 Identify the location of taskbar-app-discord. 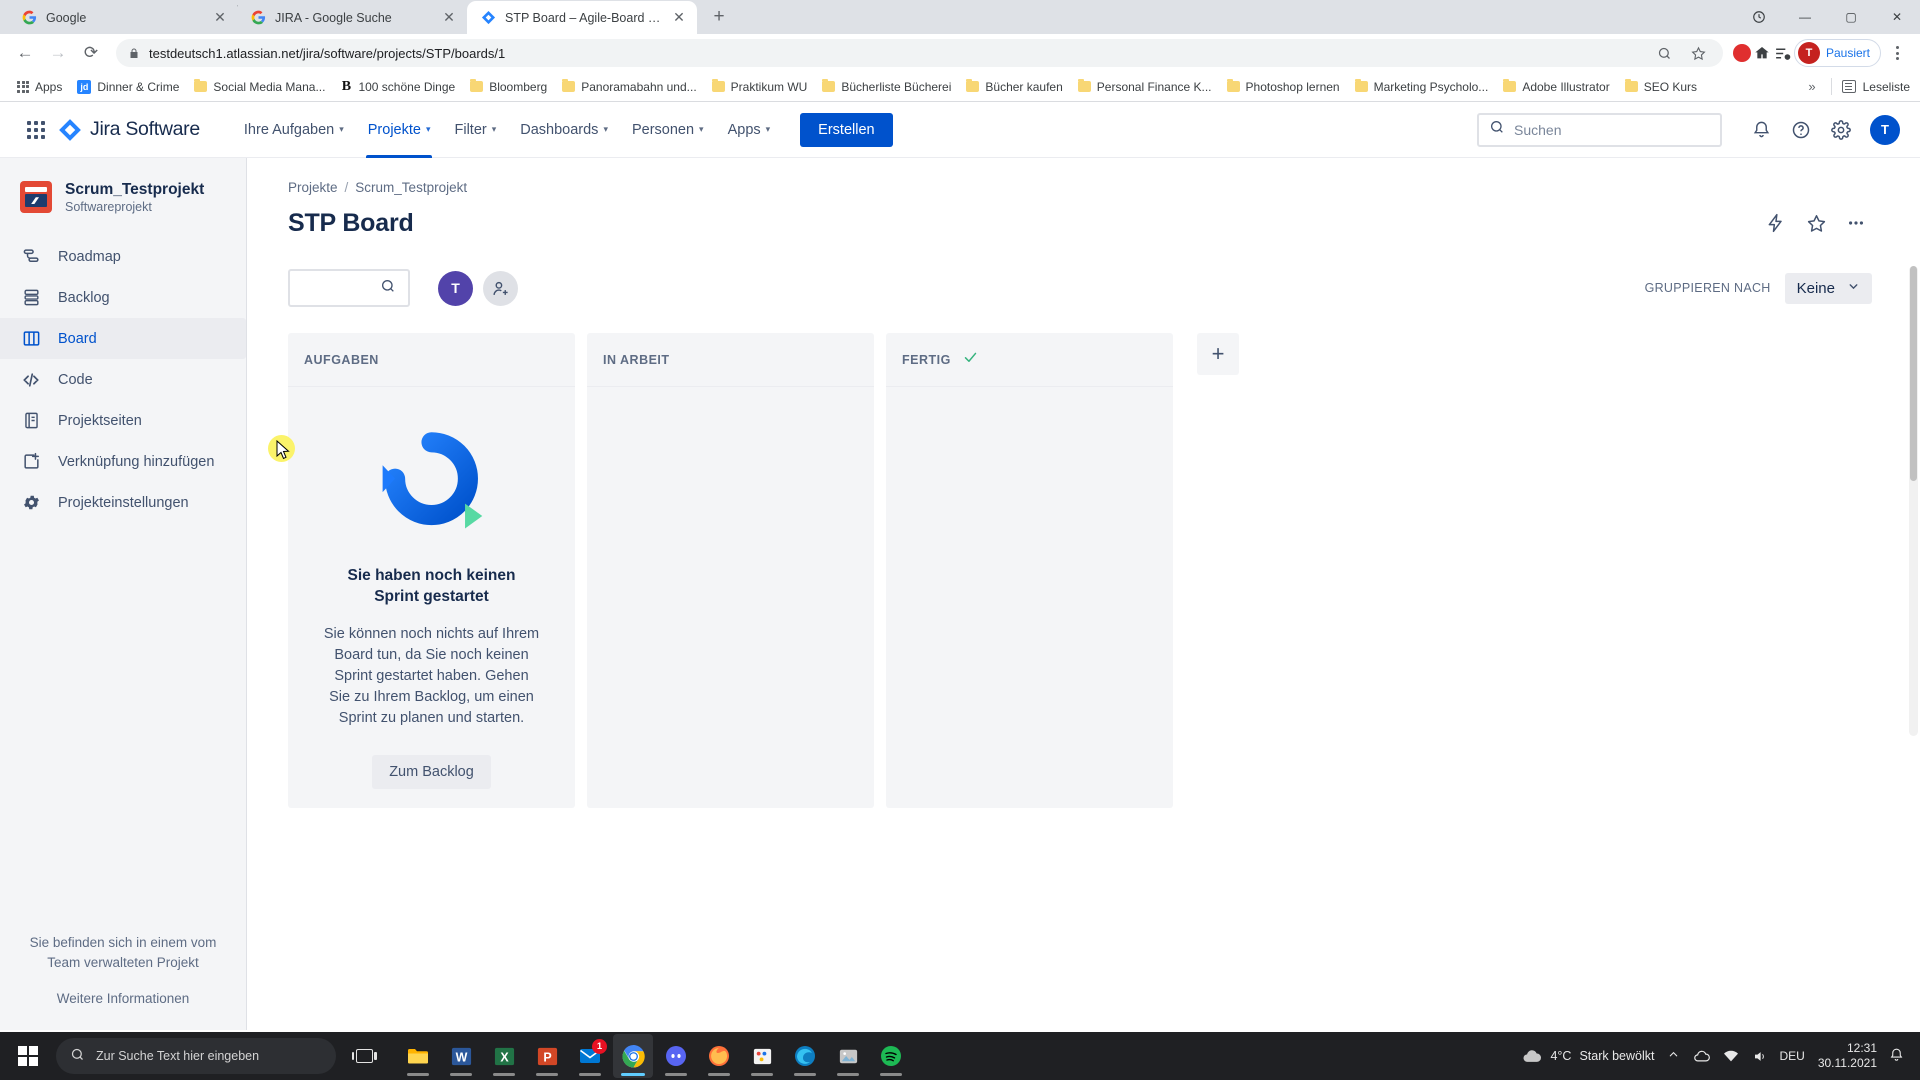
(676, 1056).